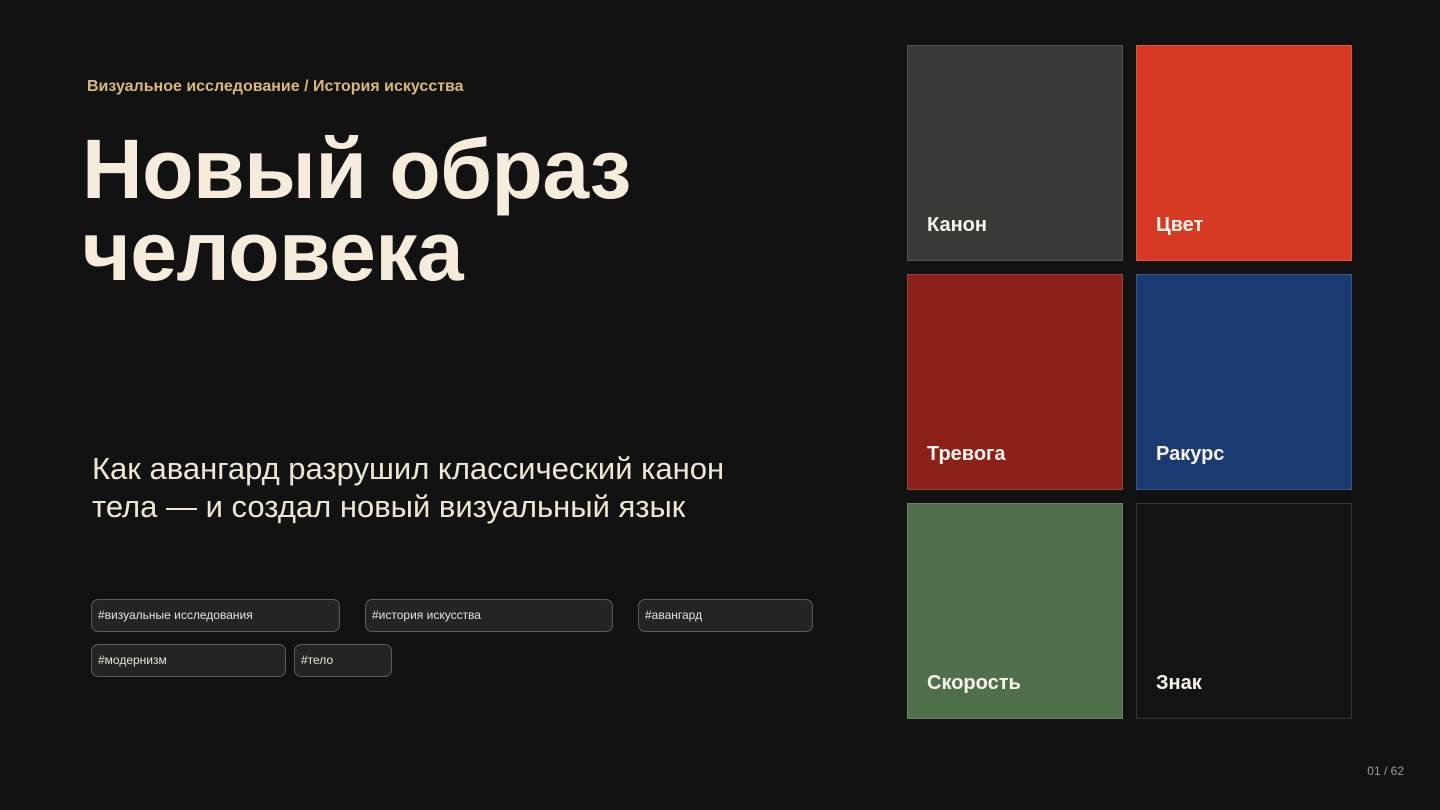  I want to click on tile-perspective: Ракурс, so click(1244, 382).